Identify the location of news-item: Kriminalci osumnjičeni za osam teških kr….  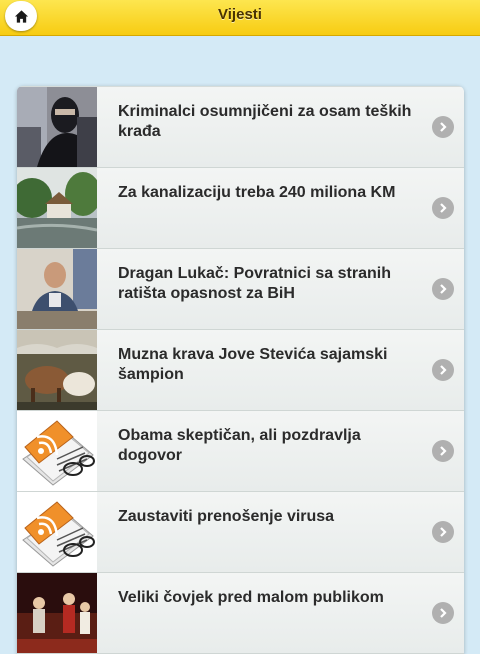
(240, 127).